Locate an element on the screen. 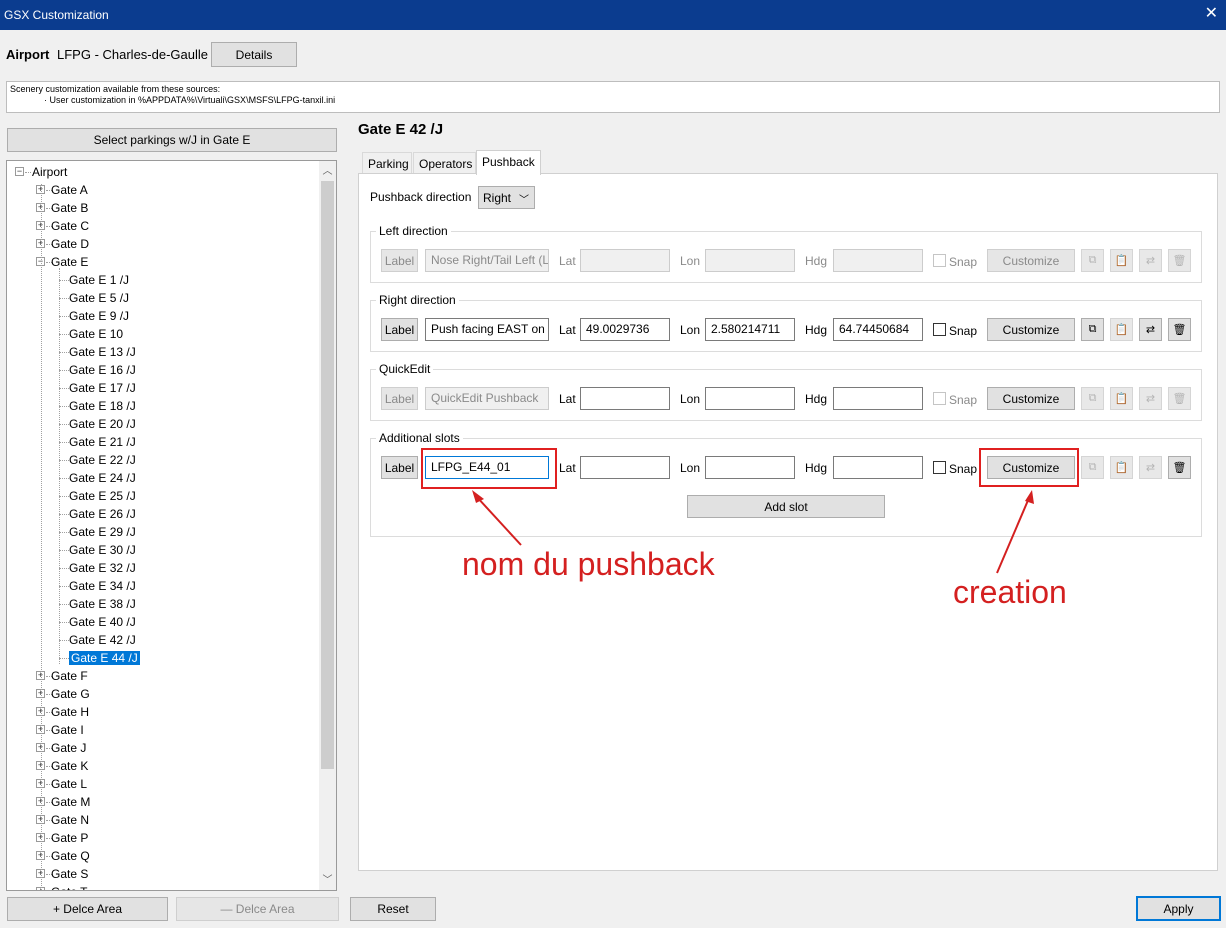  create-annotation: creation is located at coordinates (1010, 592).